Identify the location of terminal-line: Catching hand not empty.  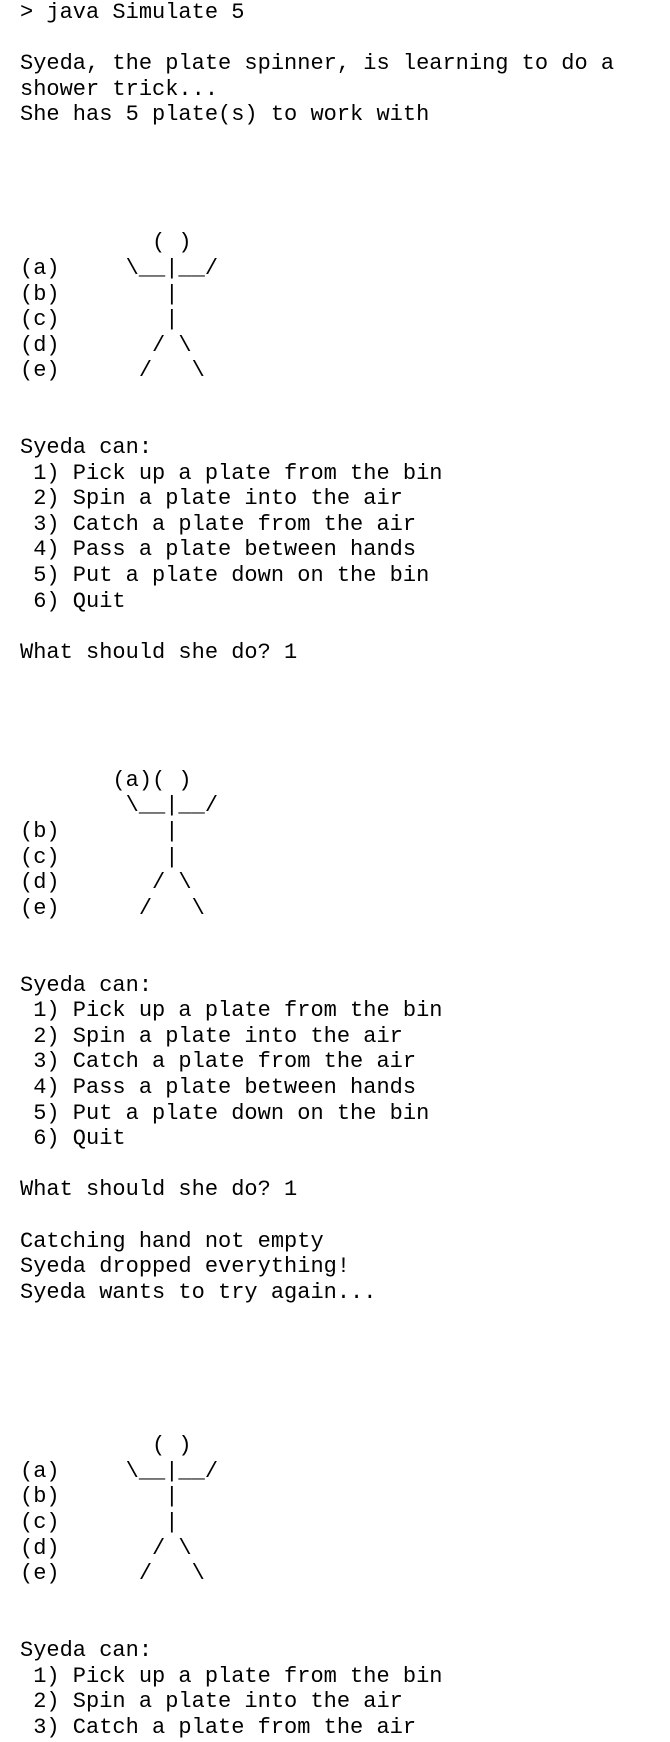
(172, 1241).